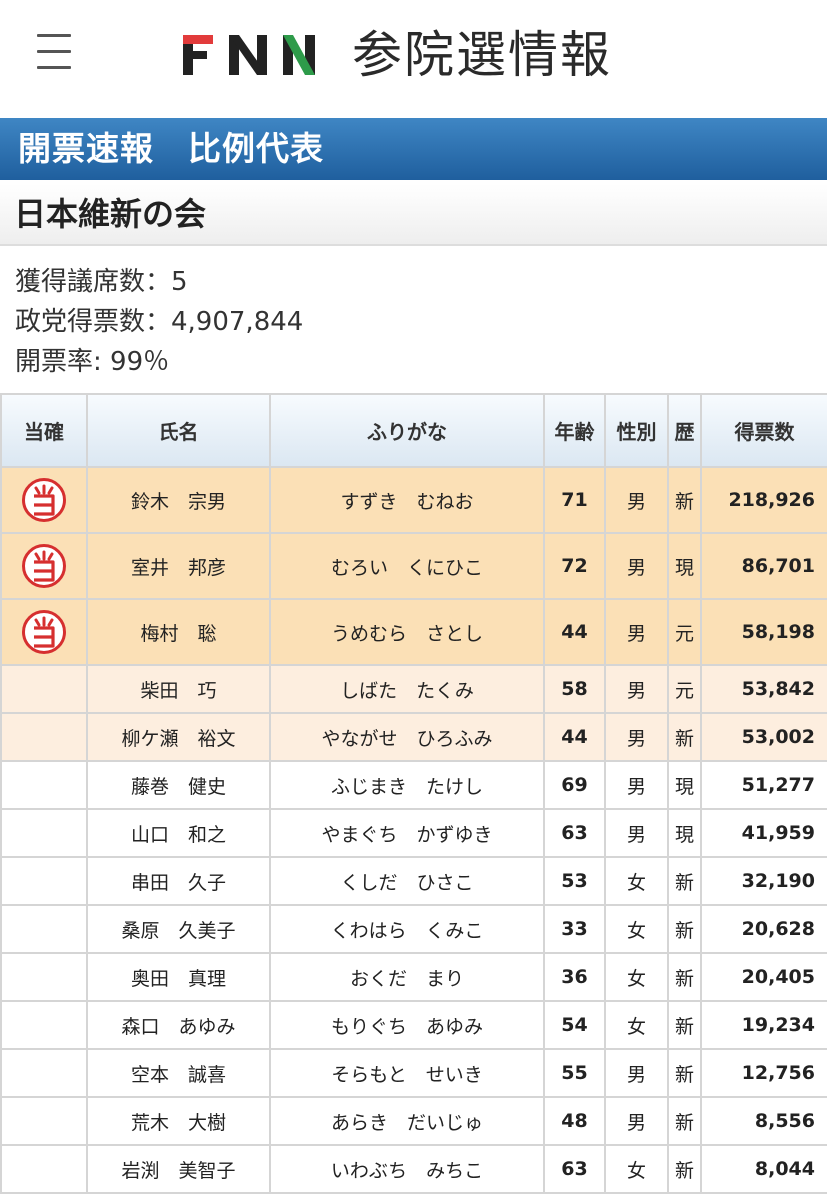 The height and width of the screenshot is (1200, 827). What do you see at coordinates (178, 881) in the screenshot?
I see `candidate-name: 串田 久子` at bounding box center [178, 881].